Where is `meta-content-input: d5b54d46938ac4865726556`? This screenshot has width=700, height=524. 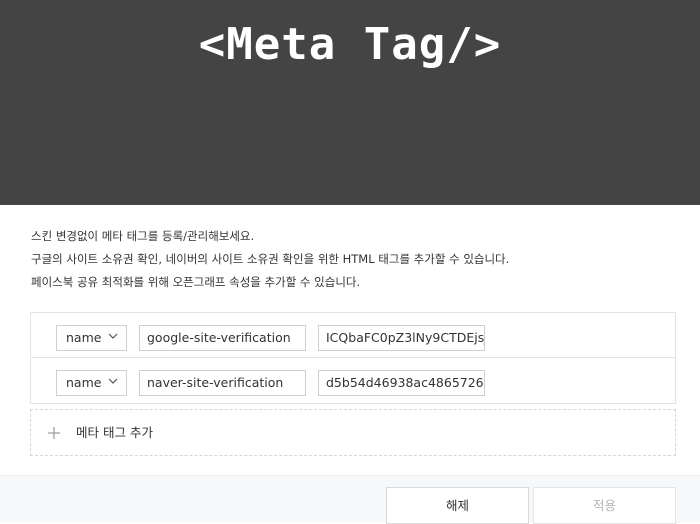
meta-content-input: d5b54d46938ac4865726556 is located at coordinates (401, 383).